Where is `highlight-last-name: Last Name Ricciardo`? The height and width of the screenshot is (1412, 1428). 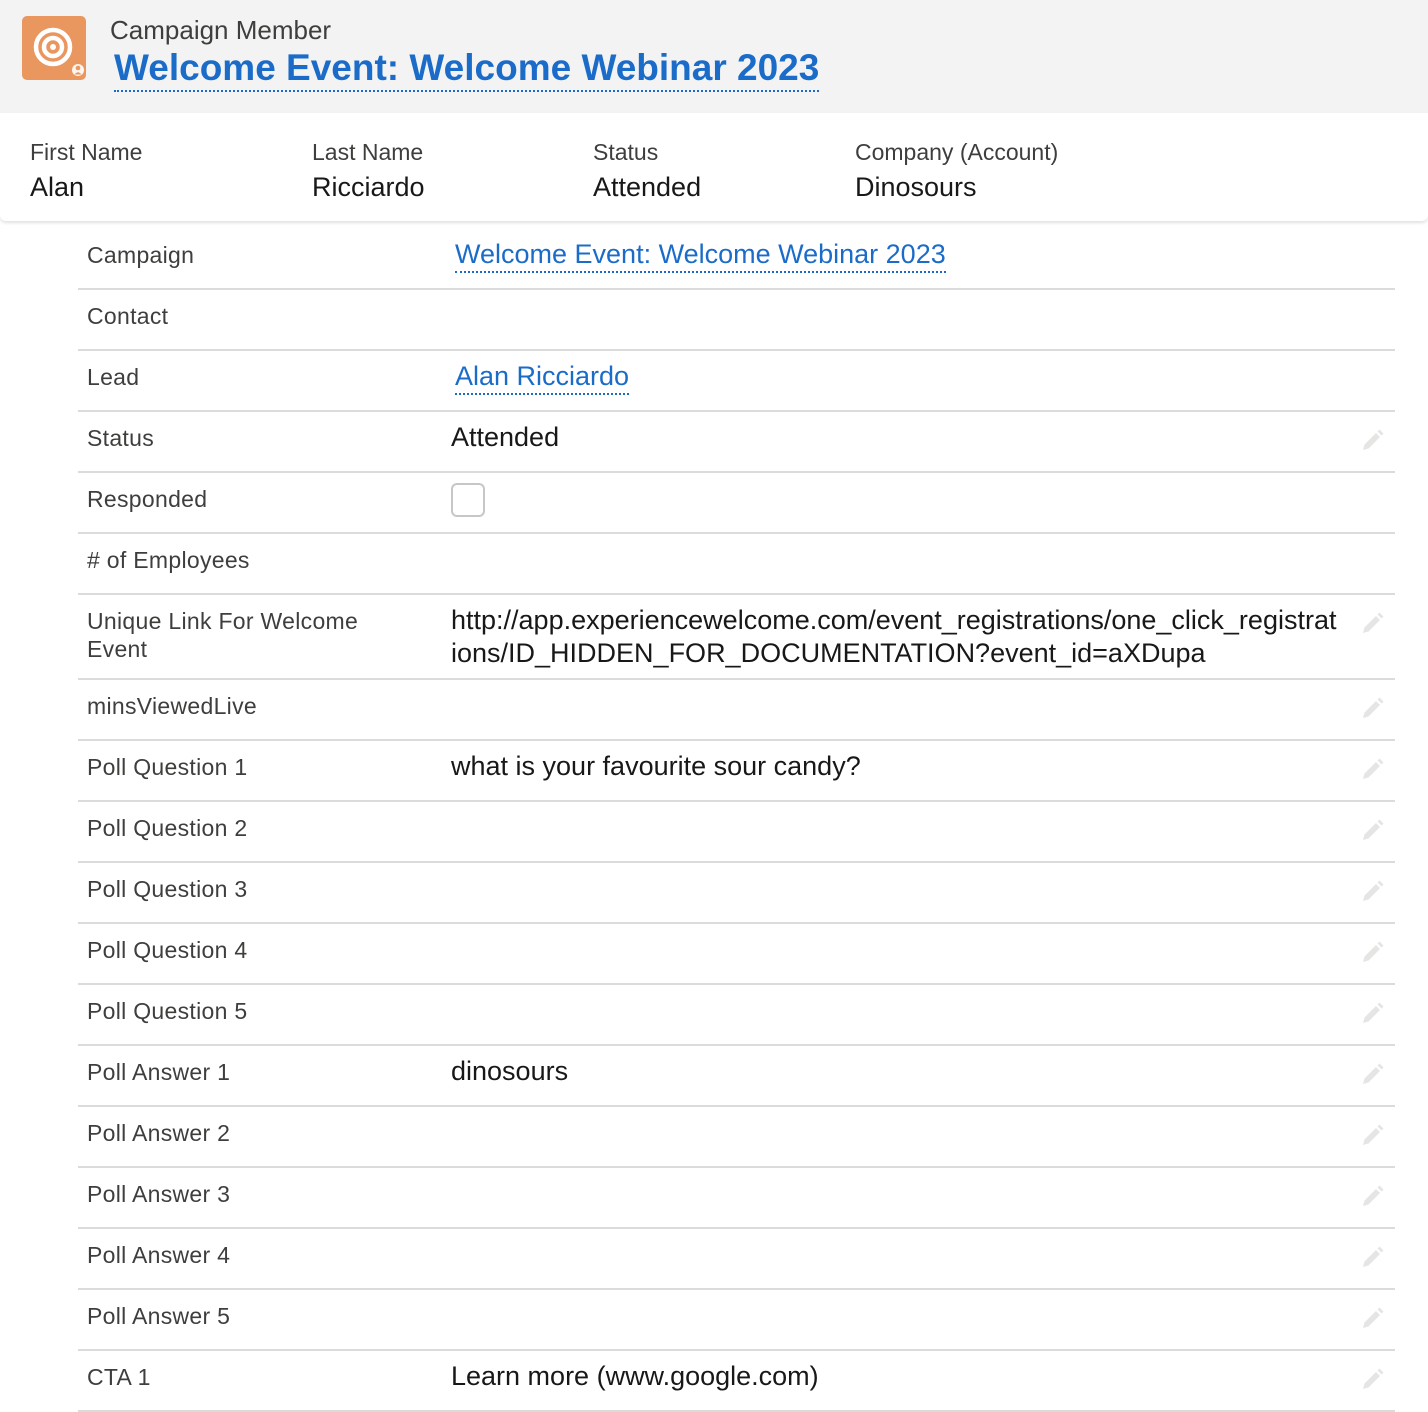 highlight-last-name: Last Name Ricciardo is located at coordinates (368, 171).